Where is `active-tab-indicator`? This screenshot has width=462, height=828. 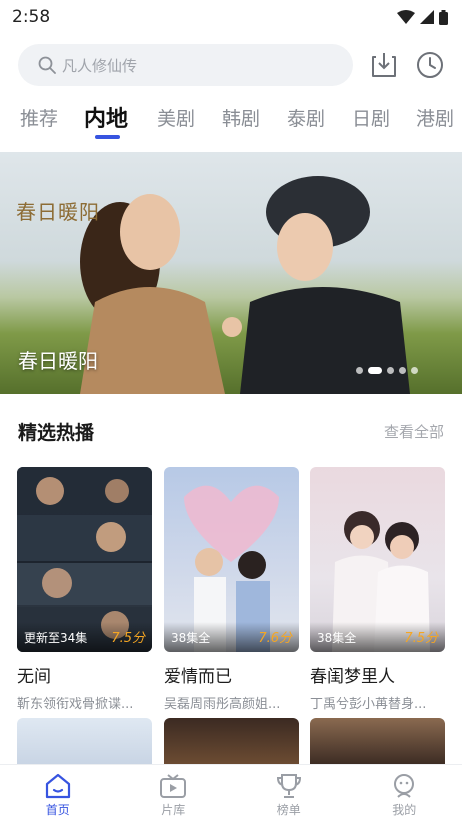 active-tab-indicator is located at coordinates (107, 137).